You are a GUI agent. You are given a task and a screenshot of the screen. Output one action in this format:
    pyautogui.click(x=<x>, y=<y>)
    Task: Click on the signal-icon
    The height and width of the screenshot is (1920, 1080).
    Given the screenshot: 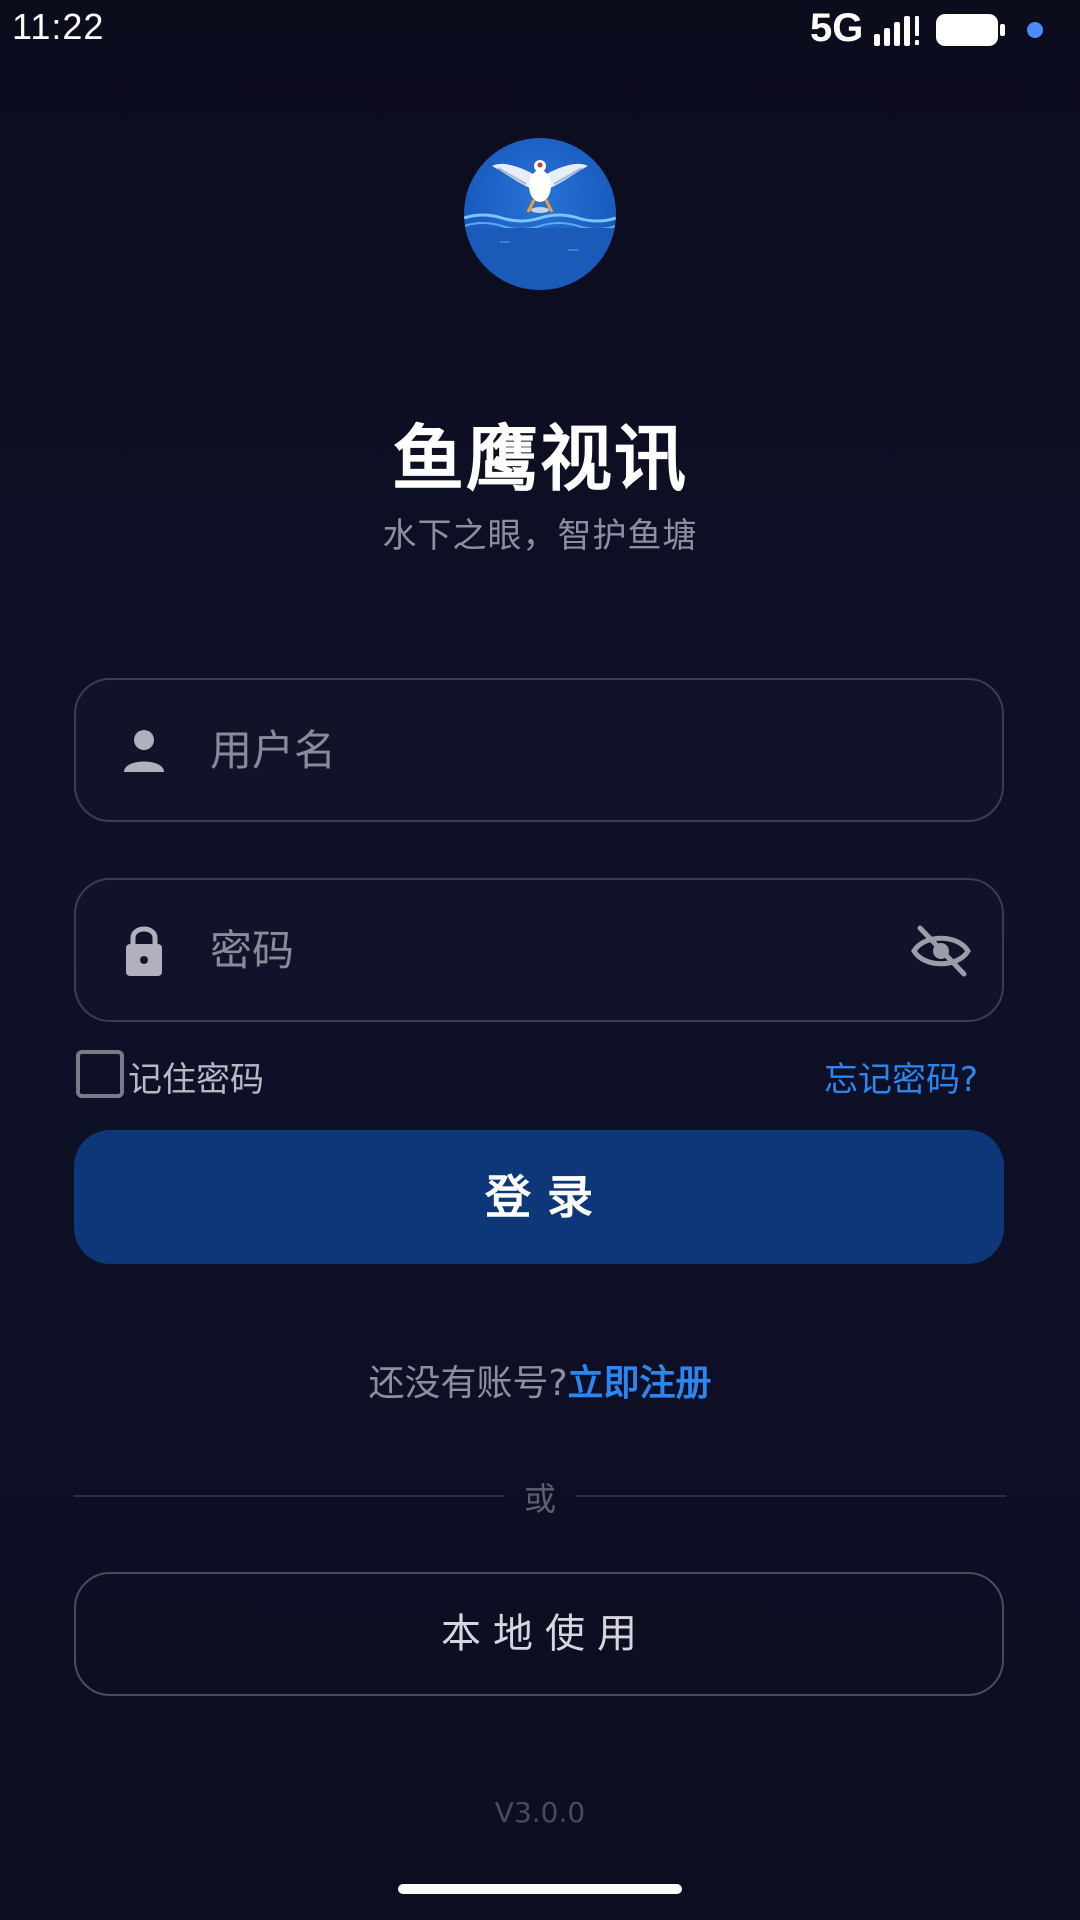 What is the action you would take?
    pyautogui.click(x=896, y=31)
    